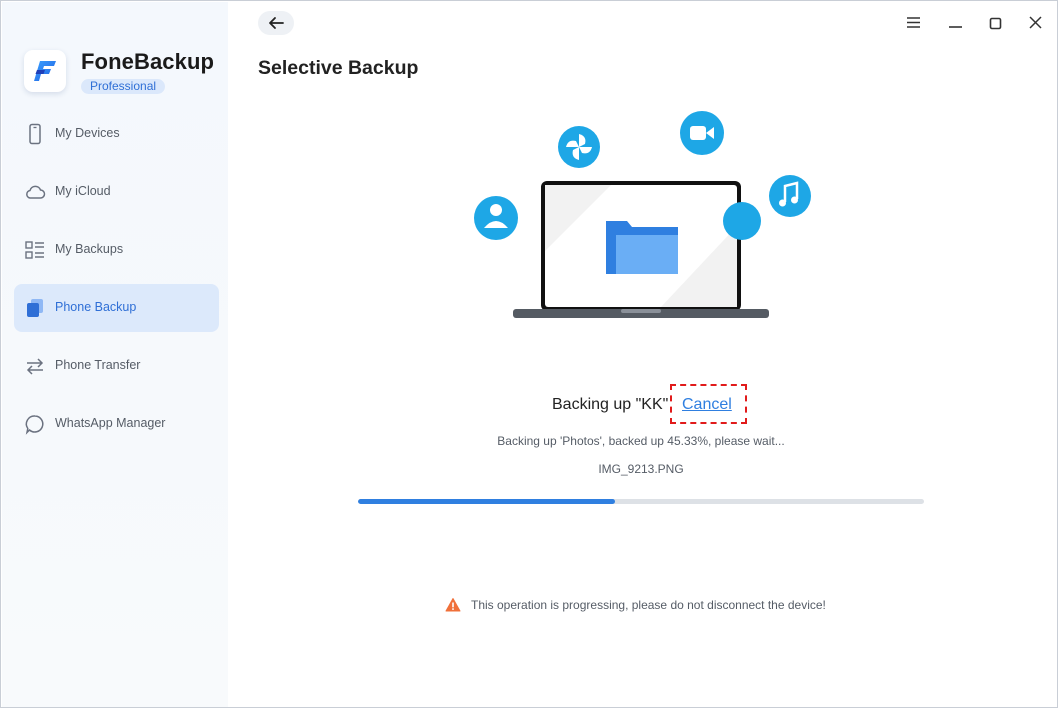 This screenshot has height=708, width=1058. Describe the element at coordinates (956, 23) in the screenshot. I see `minimize-button` at that location.